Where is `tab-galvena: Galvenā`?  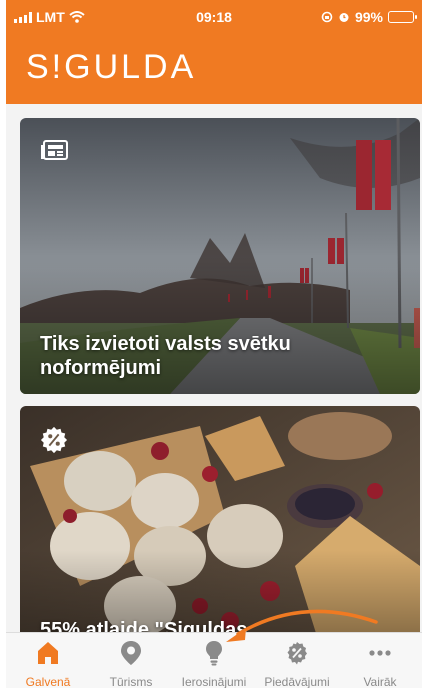
tab-galvena: Galvenā is located at coordinates (48, 660).